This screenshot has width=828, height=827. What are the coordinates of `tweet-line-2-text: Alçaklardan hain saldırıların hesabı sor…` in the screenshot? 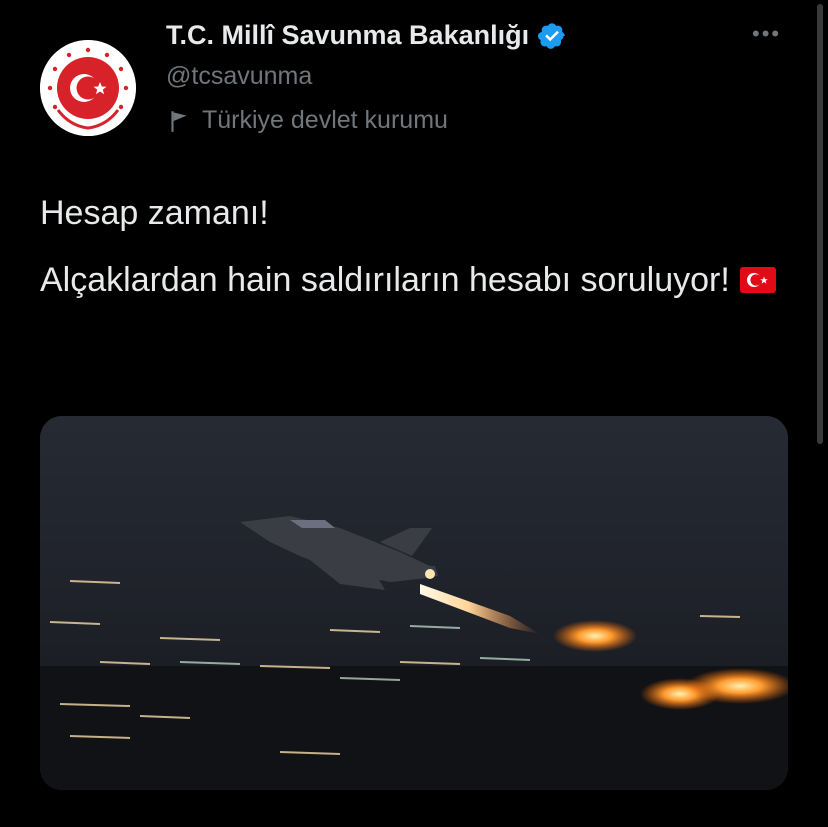 It's located at (385, 280).